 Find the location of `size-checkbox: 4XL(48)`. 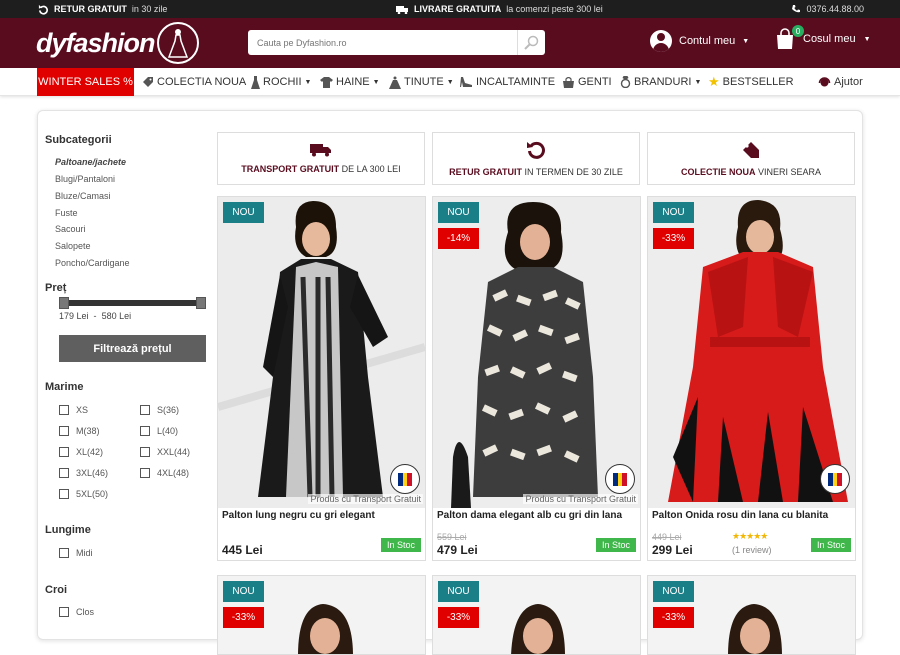

size-checkbox: 4XL(48) is located at coordinates (164, 473).